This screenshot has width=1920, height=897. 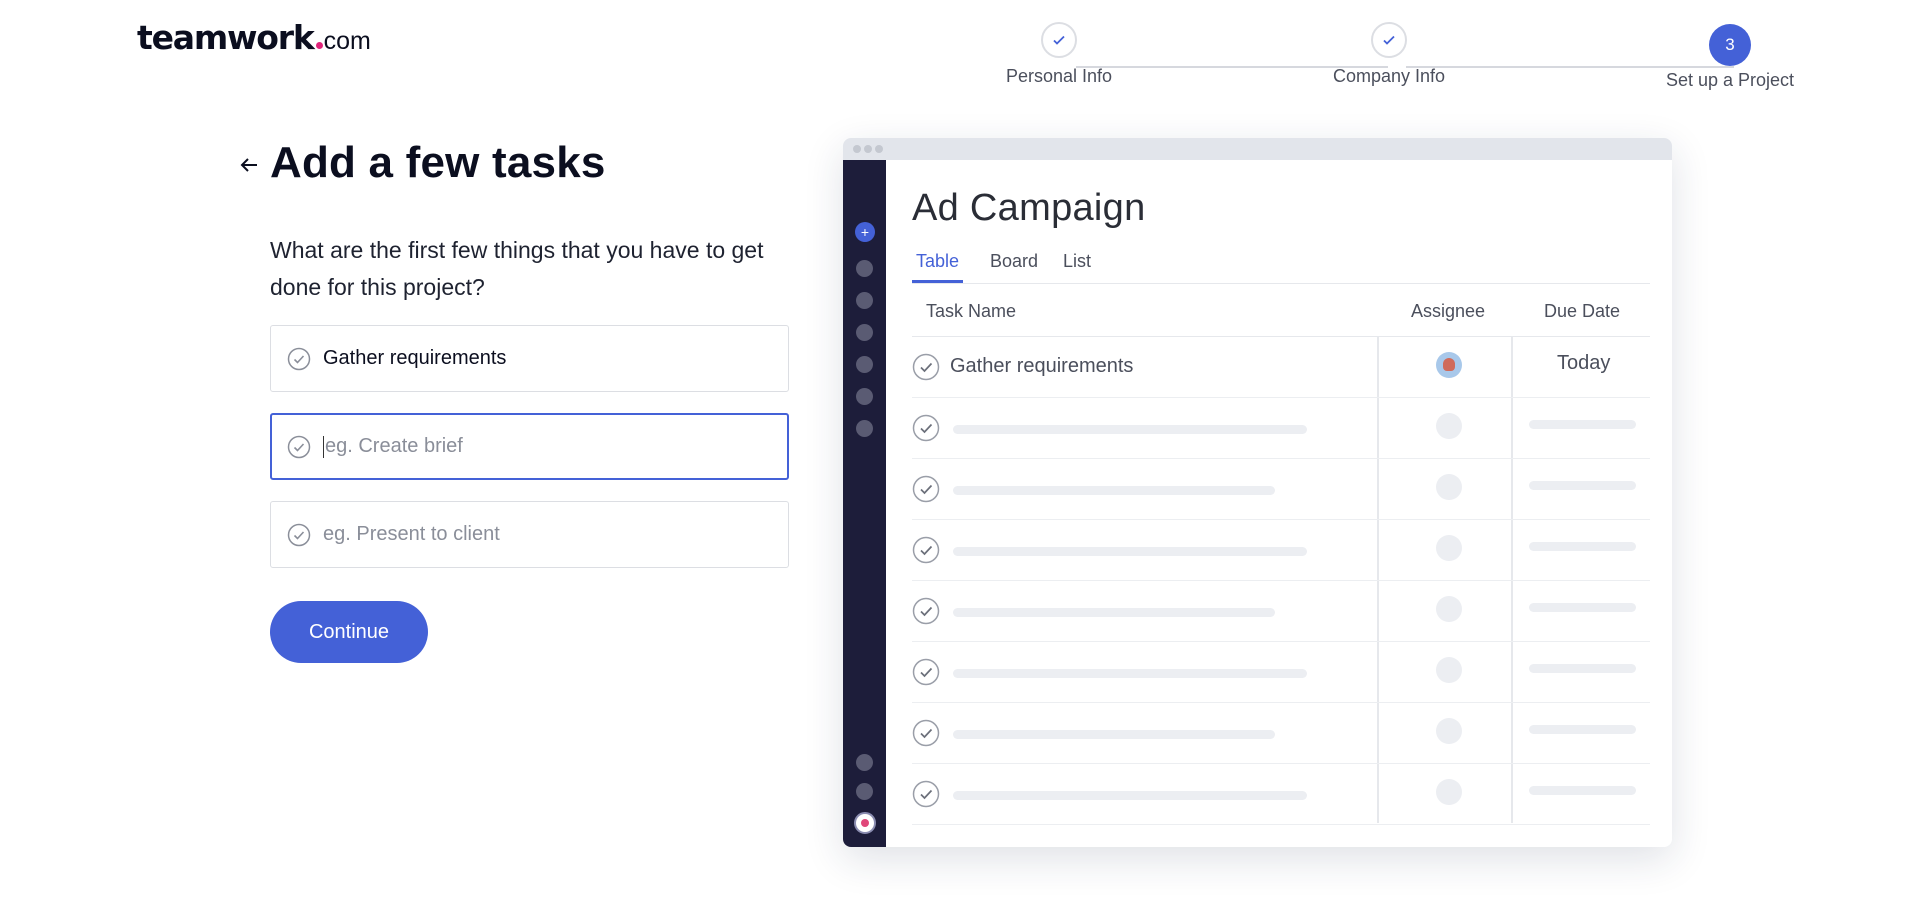 What do you see at coordinates (411, 534) in the screenshot?
I see `task-input-3-placeholder: eg. Present to client` at bounding box center [411, 534].